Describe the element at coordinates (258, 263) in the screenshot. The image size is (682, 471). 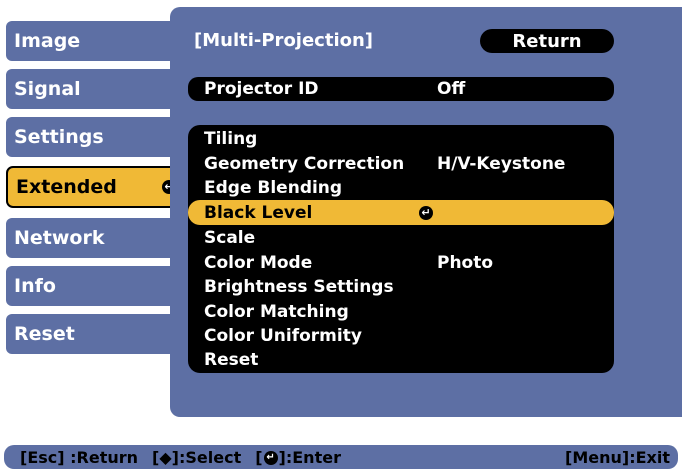
I see `menu-item-label: Color Mode` at that location.